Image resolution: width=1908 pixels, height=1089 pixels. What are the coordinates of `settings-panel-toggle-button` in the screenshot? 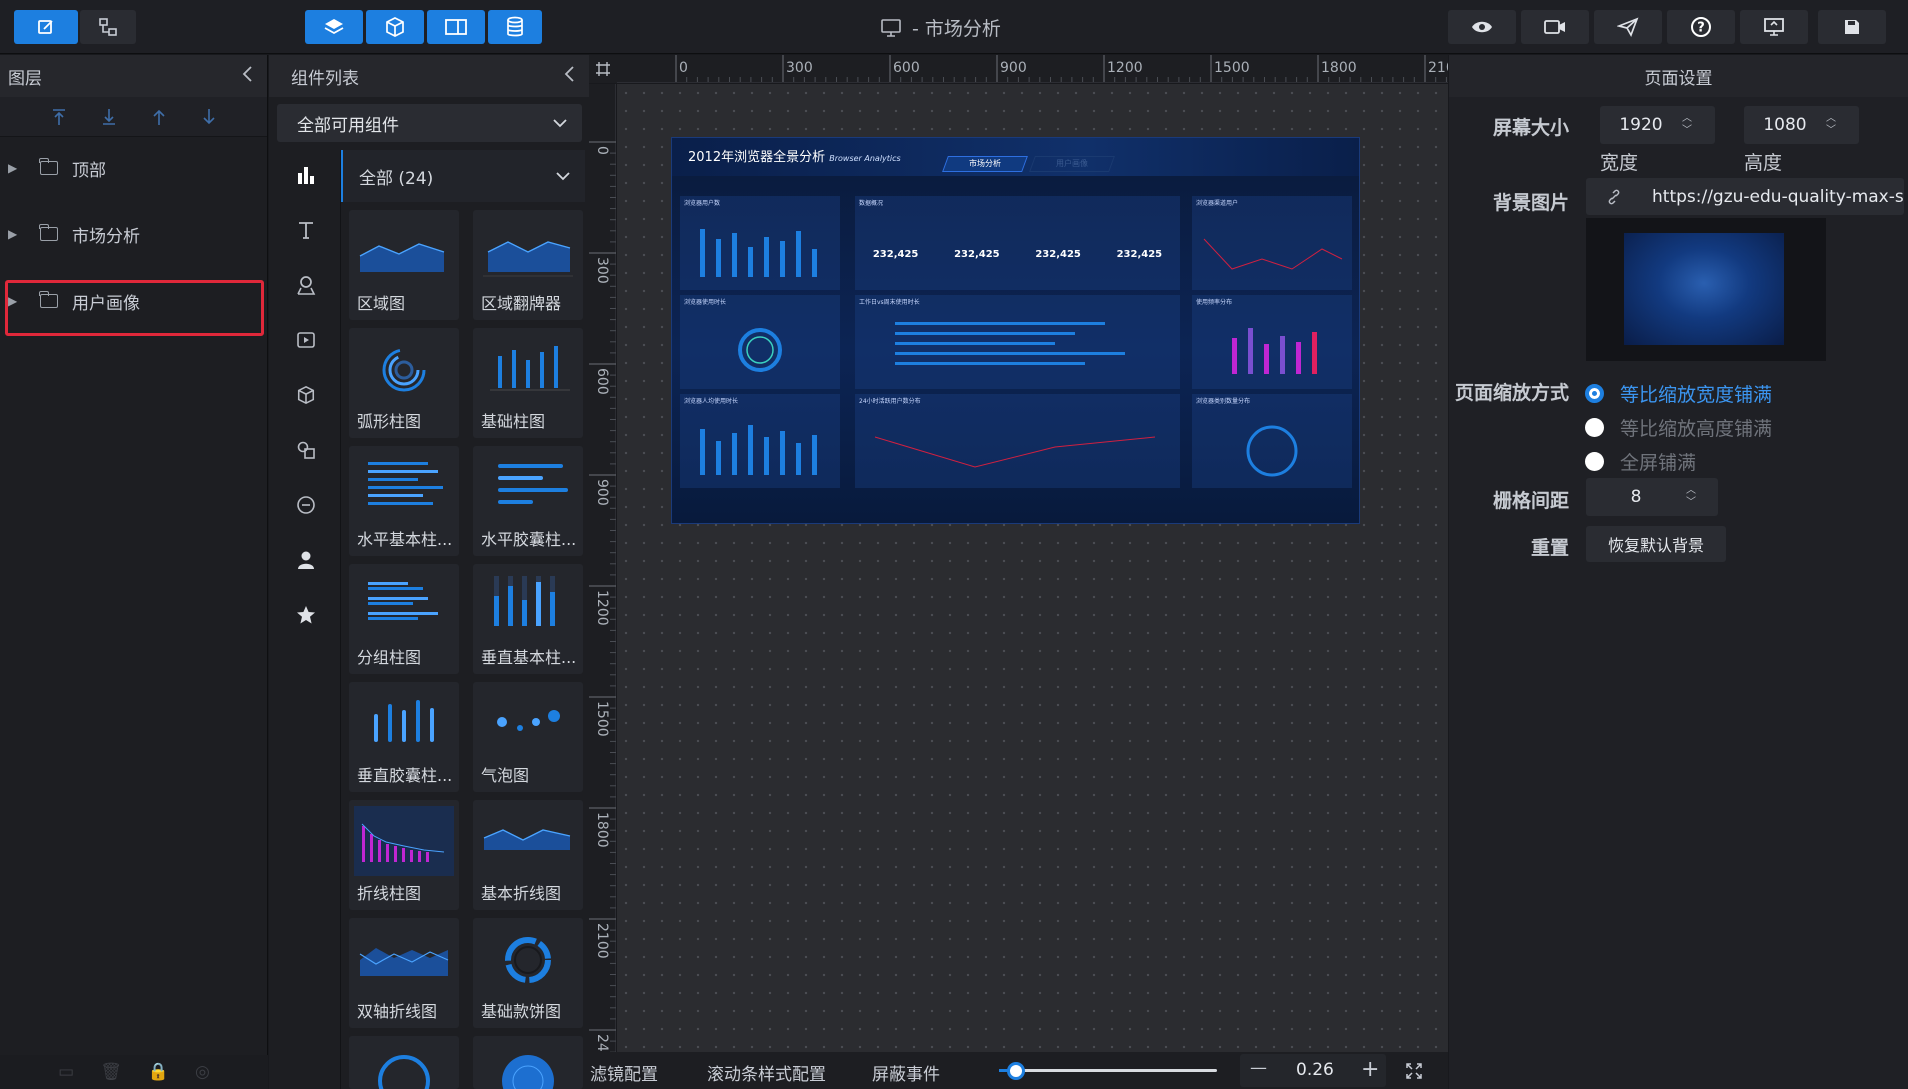 It's located at (456, 27).